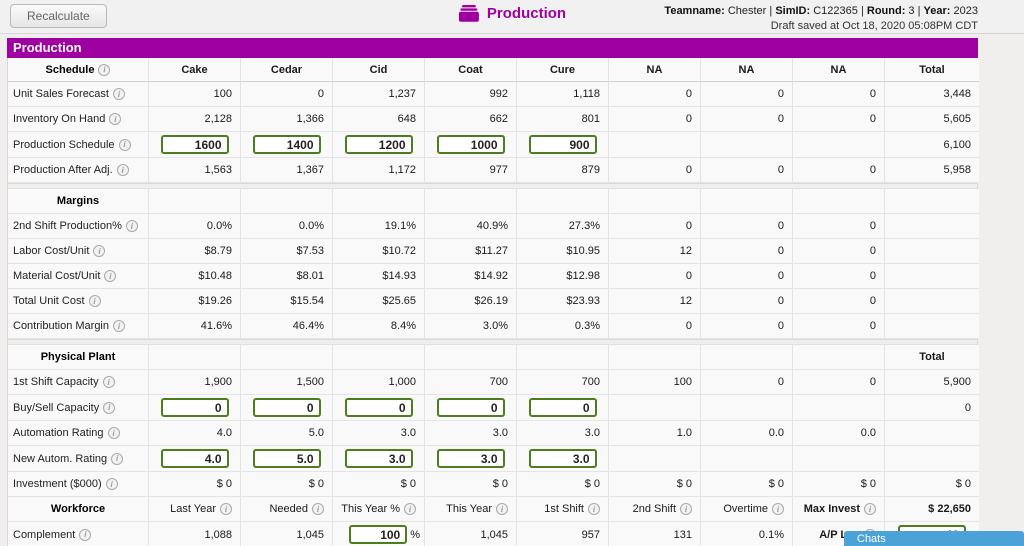  Describe the element at coordinates (49, 301) in the screenshot. I see `row-label: Total Unit Cost` at that location.